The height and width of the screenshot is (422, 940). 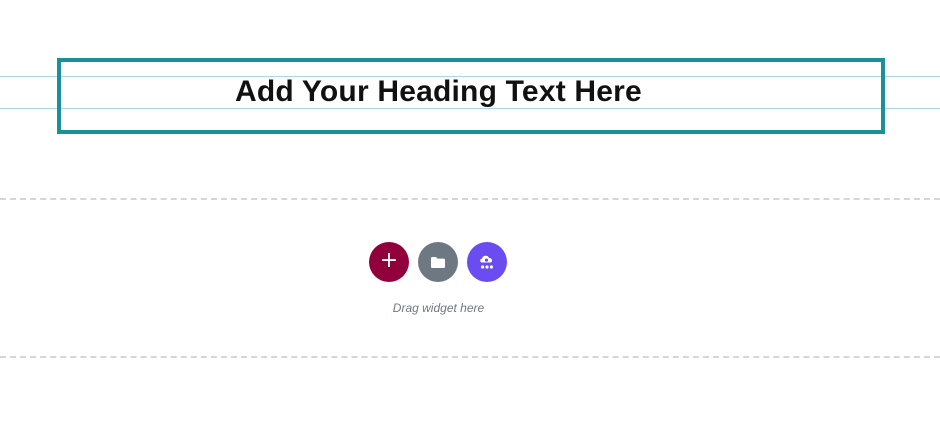 I want to click on ai-cloud-icon, so click(x=487, y=262).